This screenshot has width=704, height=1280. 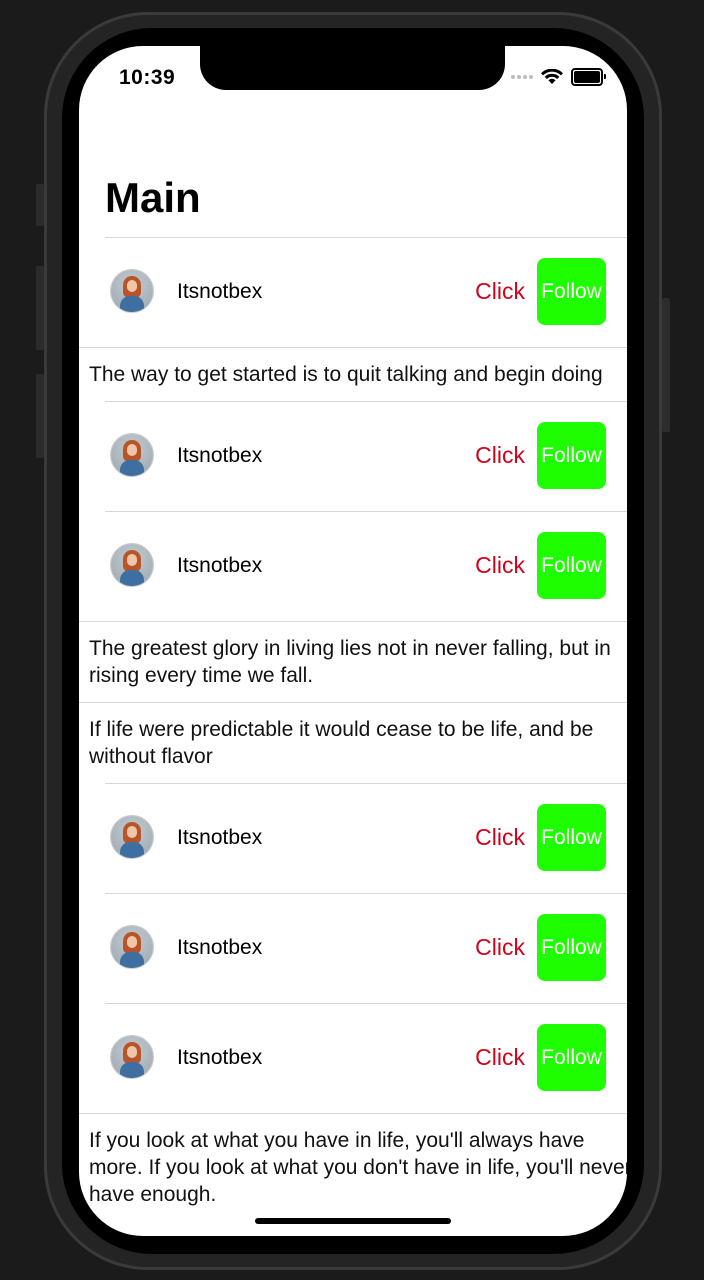 I want to click on volume-up-button, so click(x=40, y=308).